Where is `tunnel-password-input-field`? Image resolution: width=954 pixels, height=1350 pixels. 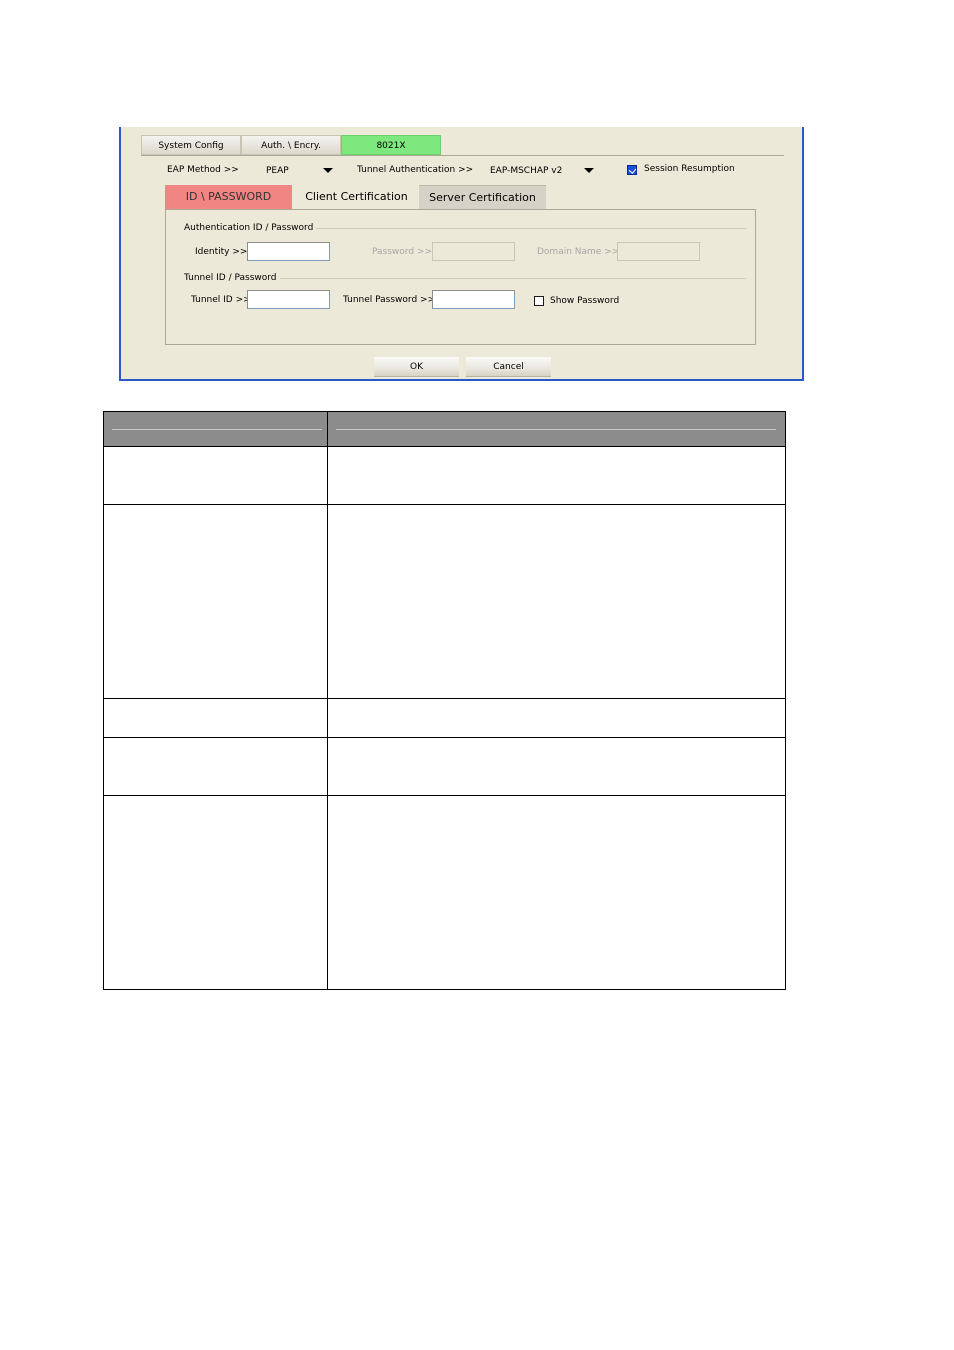
tunnel-password-input-field is located at coordinates (473, 304).